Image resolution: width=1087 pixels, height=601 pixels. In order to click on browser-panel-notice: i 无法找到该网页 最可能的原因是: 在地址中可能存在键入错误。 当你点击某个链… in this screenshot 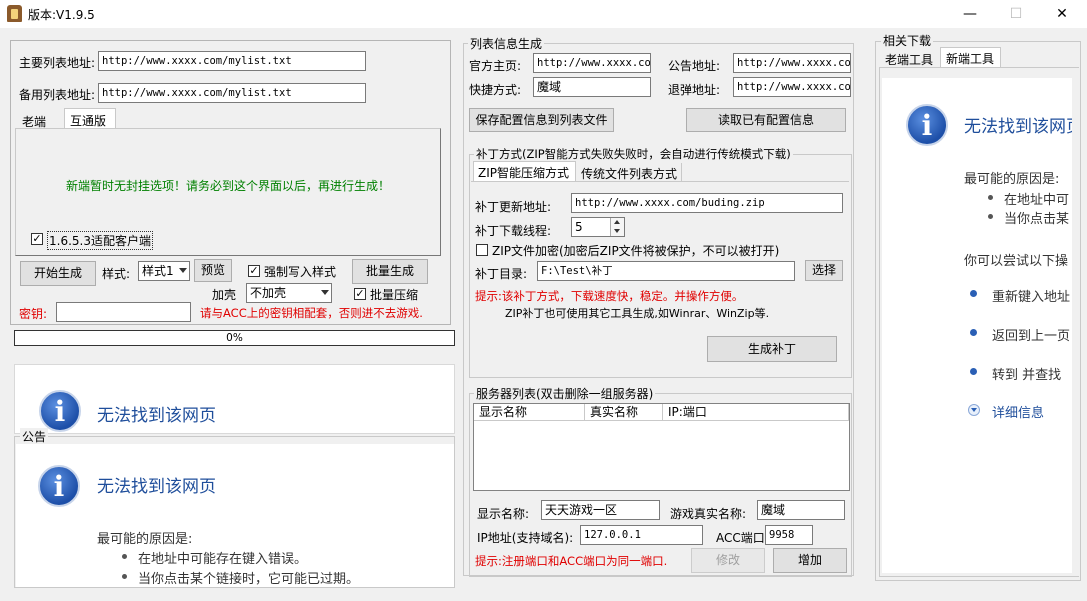, I will do `click(235, 515)`.